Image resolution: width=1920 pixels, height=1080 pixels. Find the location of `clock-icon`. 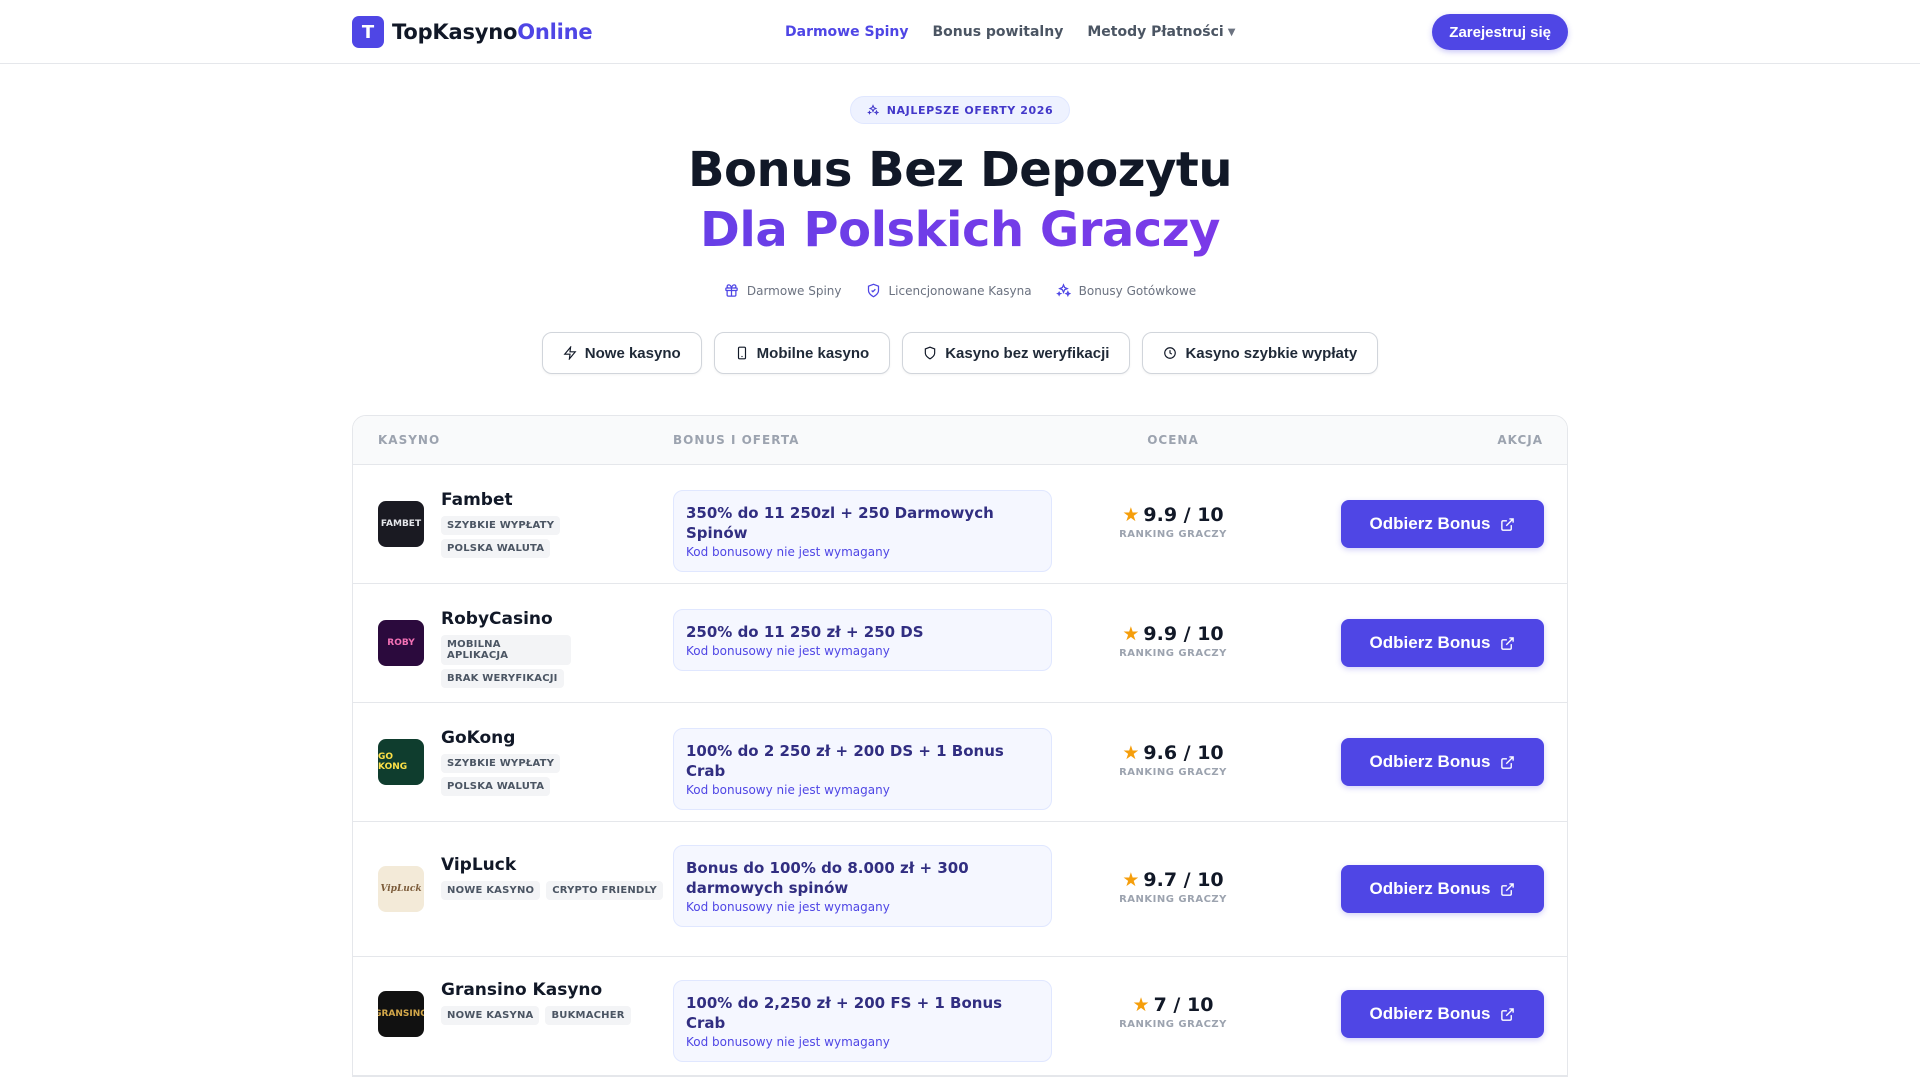

clock-icon is located at coordinates (1170, 353).